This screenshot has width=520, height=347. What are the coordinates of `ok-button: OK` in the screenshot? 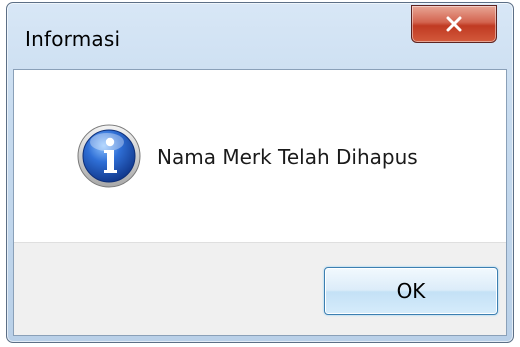 It's located at (411, 291).